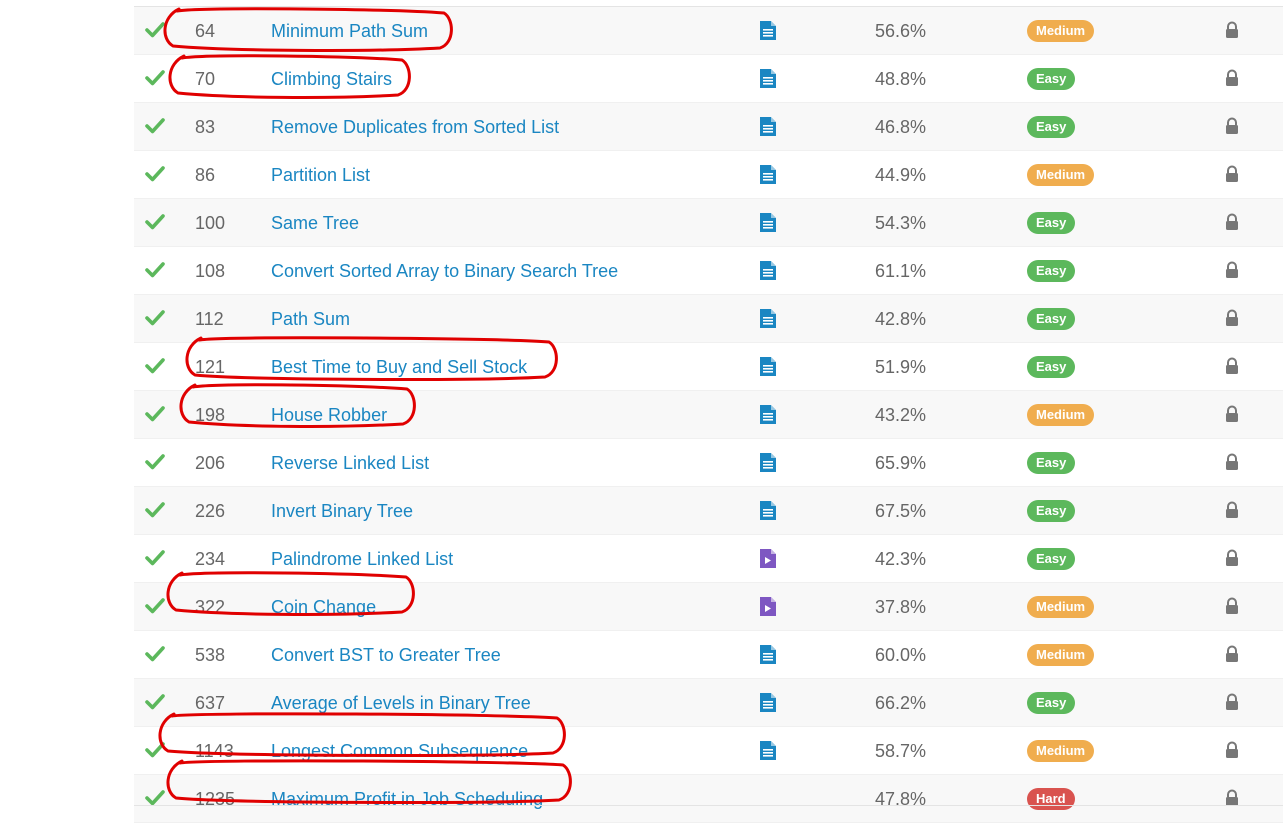  I want to click on problem-number: 64, so click(205, 31).